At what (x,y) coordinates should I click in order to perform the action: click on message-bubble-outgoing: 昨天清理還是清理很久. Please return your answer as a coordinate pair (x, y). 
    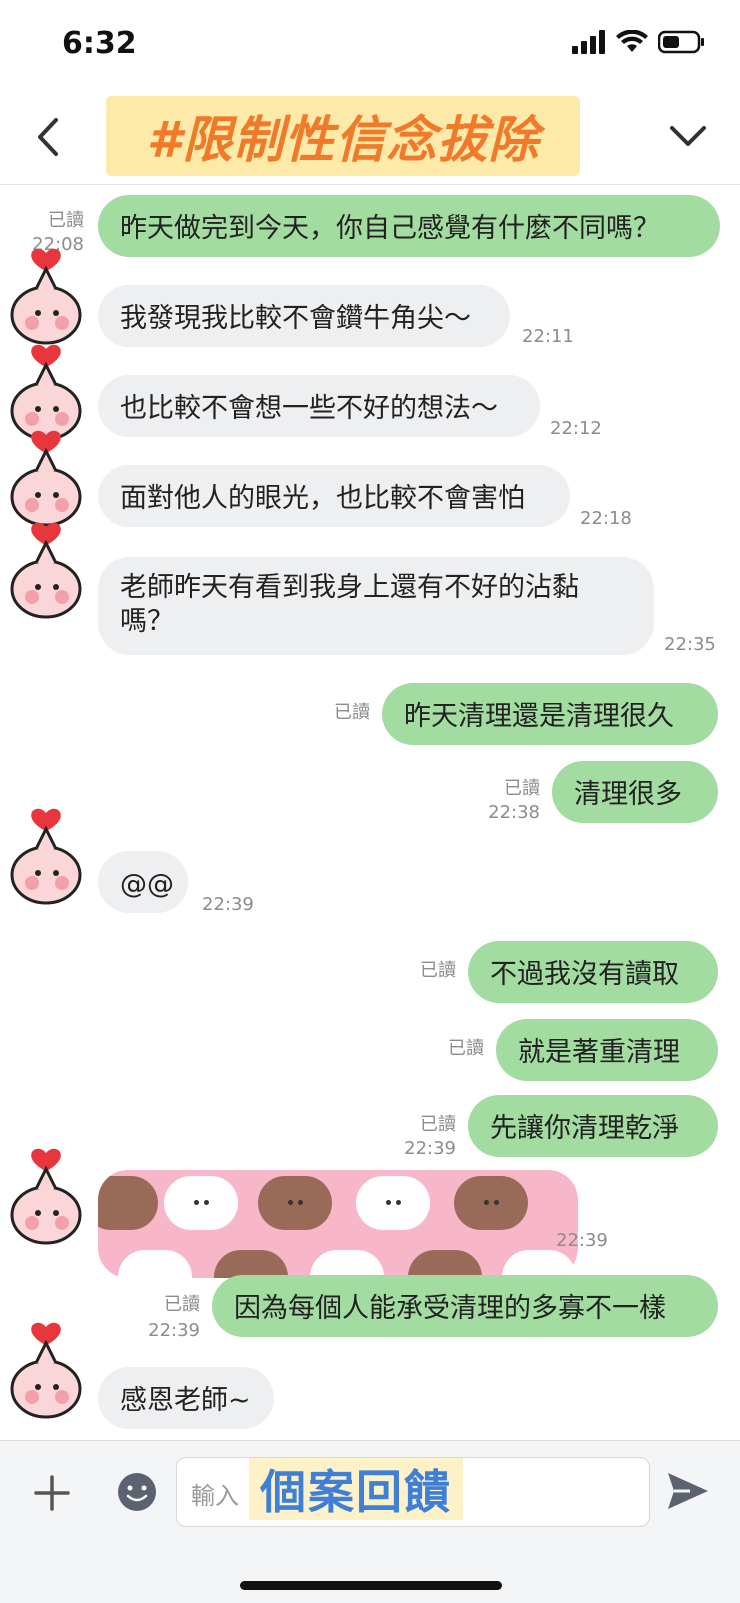
    Looking at the image, I should click on (550, 714).